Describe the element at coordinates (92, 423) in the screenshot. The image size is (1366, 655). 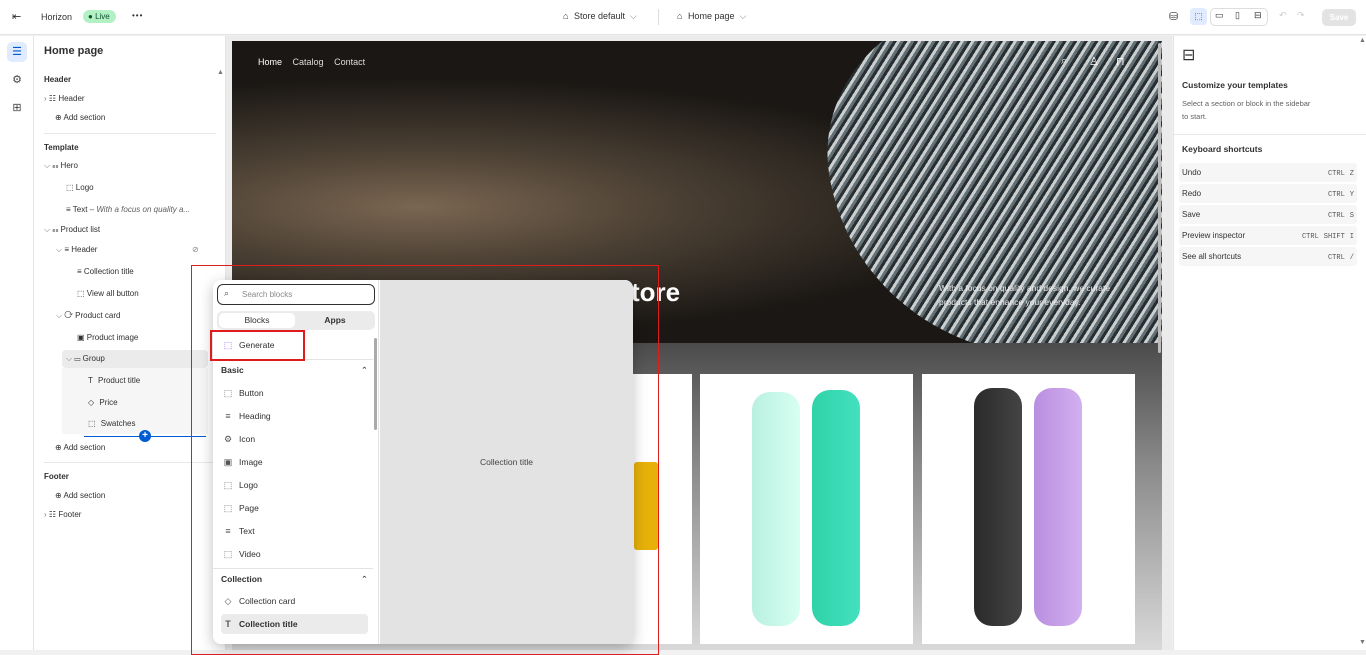
I see `swatches-icon: ⬚` at that location.